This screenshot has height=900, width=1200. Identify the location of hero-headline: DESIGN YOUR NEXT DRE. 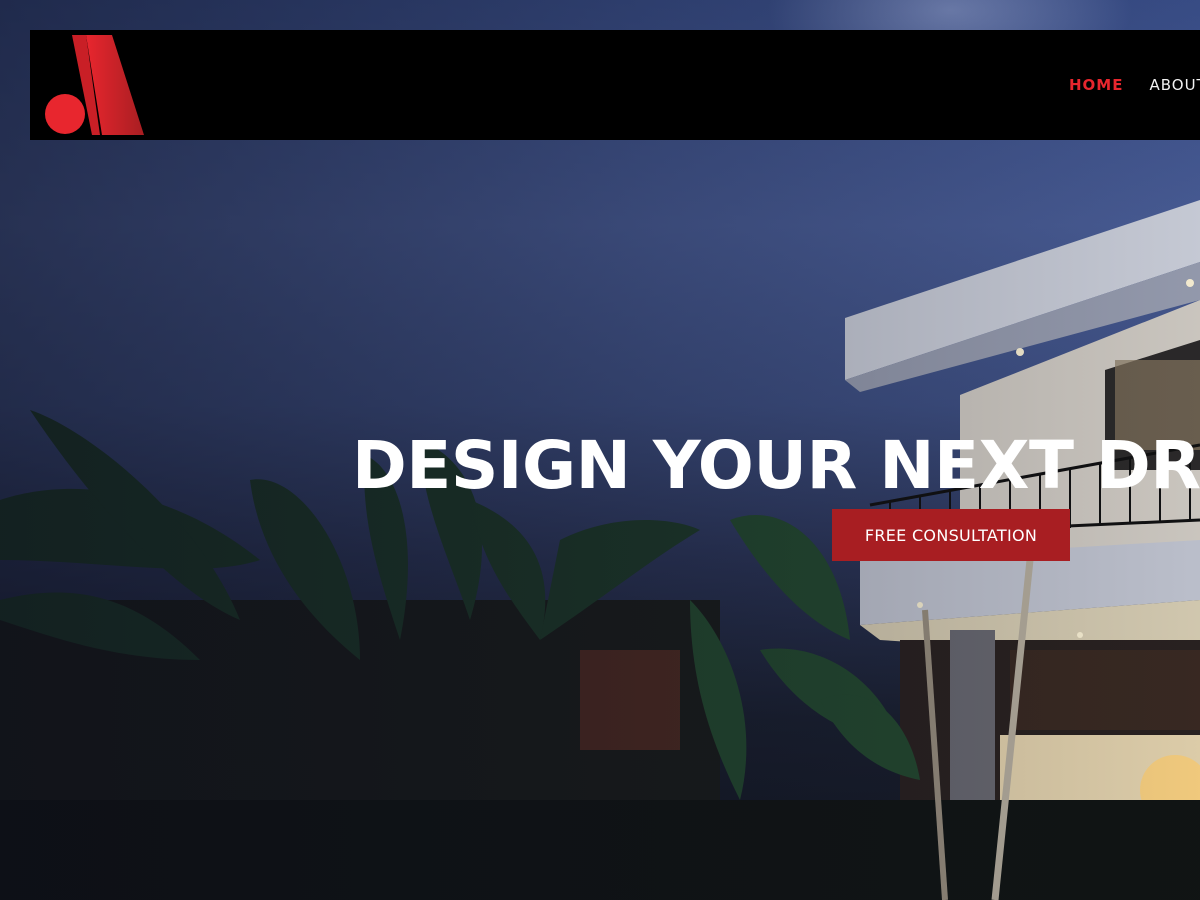
(776, 466).